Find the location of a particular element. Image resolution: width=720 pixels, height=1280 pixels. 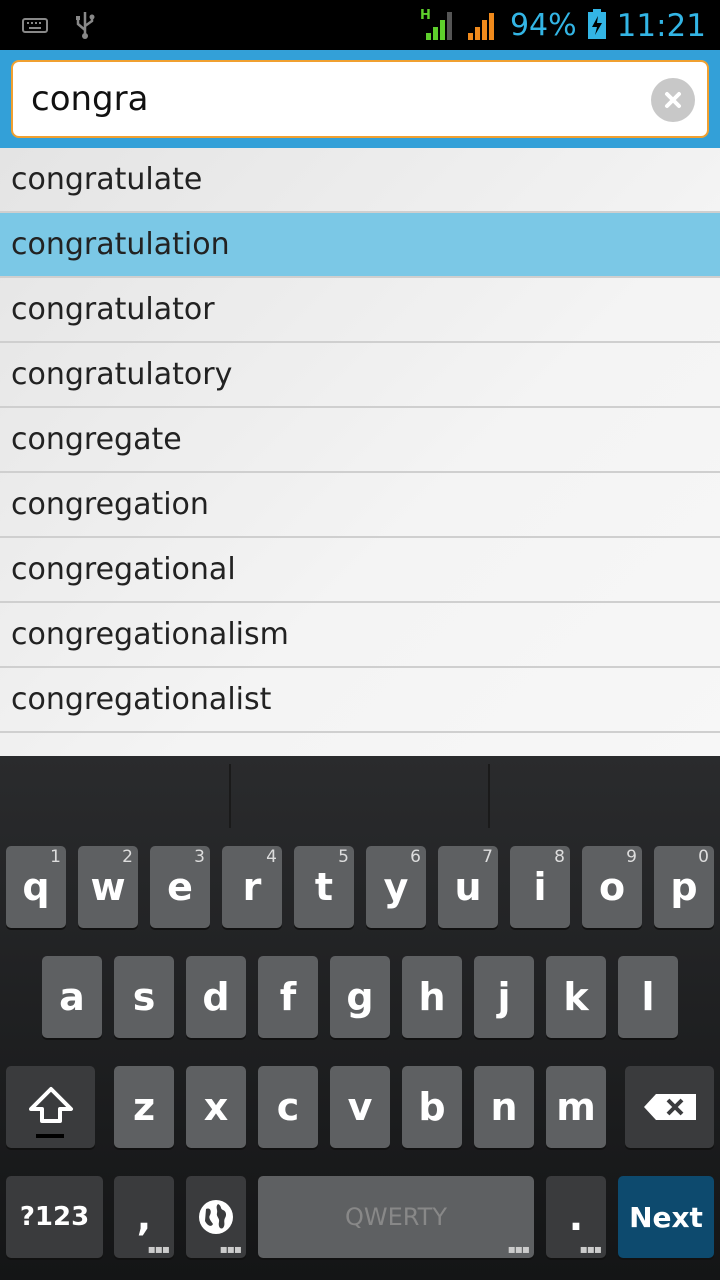

key-label: v is located at coordinates (360, 1107).